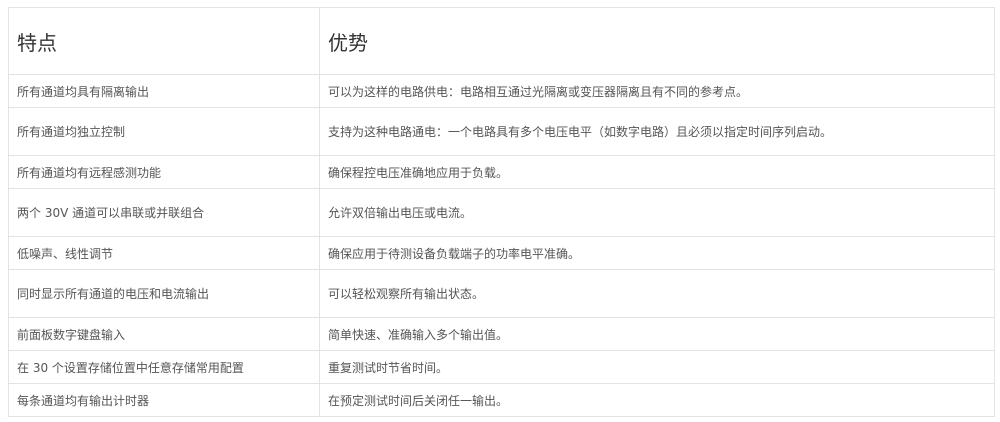 Image resolution: width=1000 pixels, height=422 pixels. What do you see at coordinates (657, 41) in the screenshot?
I see `header-benefit: 优势` at bounding box center [657, 41].